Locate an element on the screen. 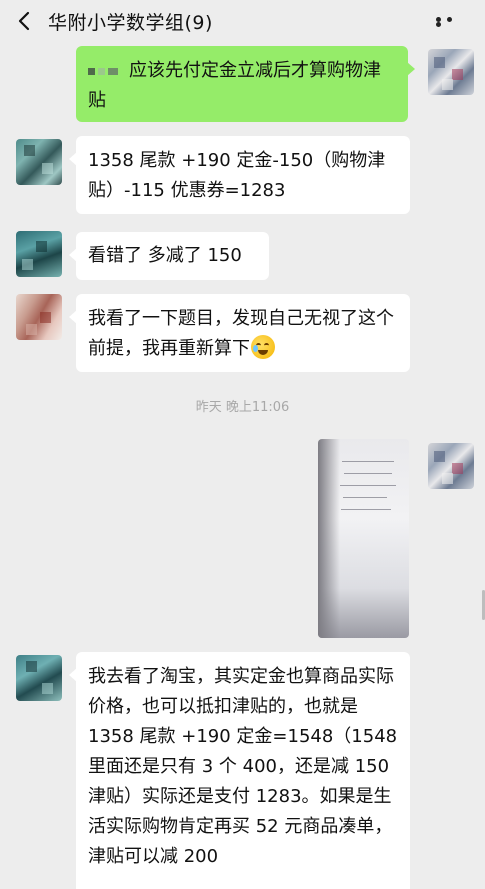 The image size is (485, 889). blurred-mention is located at coordinates (104, 71).